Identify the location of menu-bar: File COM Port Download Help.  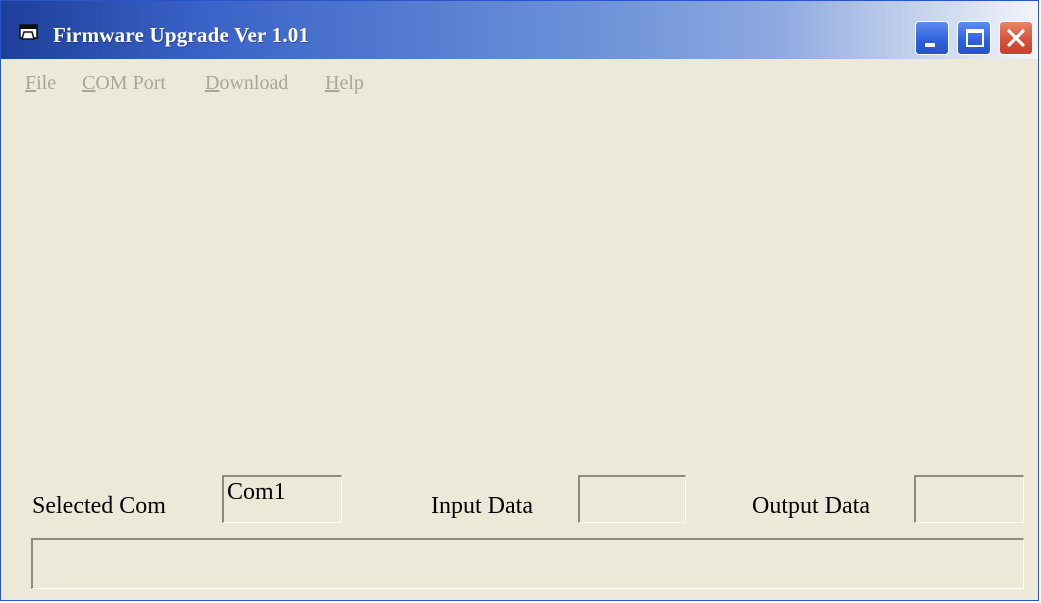
(519, 84).